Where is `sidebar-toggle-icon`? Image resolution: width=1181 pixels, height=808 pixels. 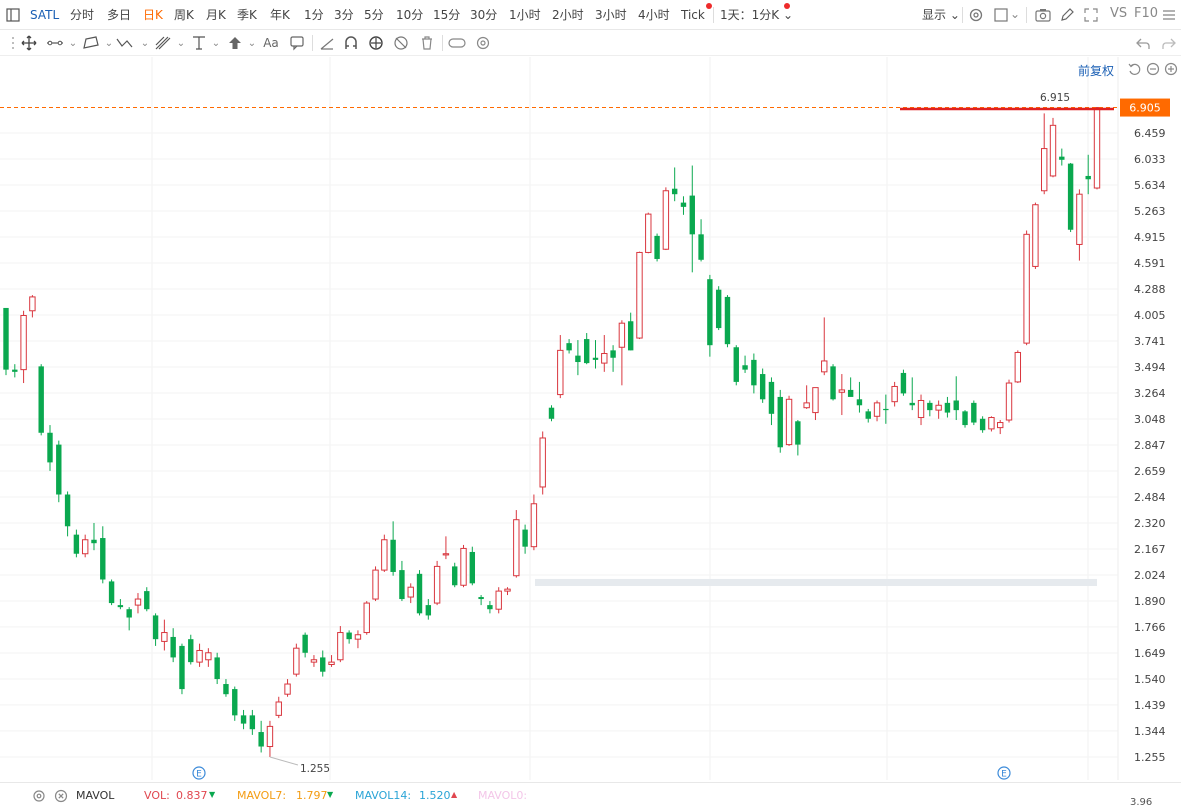
sidebar-toggle-icon is located at coordinates (13, 15).